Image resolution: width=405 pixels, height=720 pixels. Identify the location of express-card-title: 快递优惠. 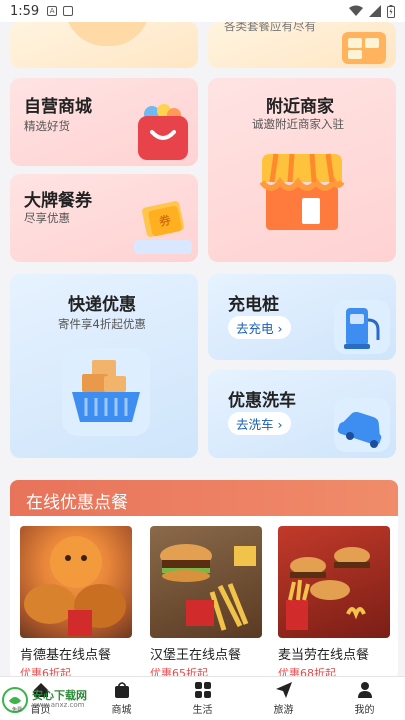
(102, 305).